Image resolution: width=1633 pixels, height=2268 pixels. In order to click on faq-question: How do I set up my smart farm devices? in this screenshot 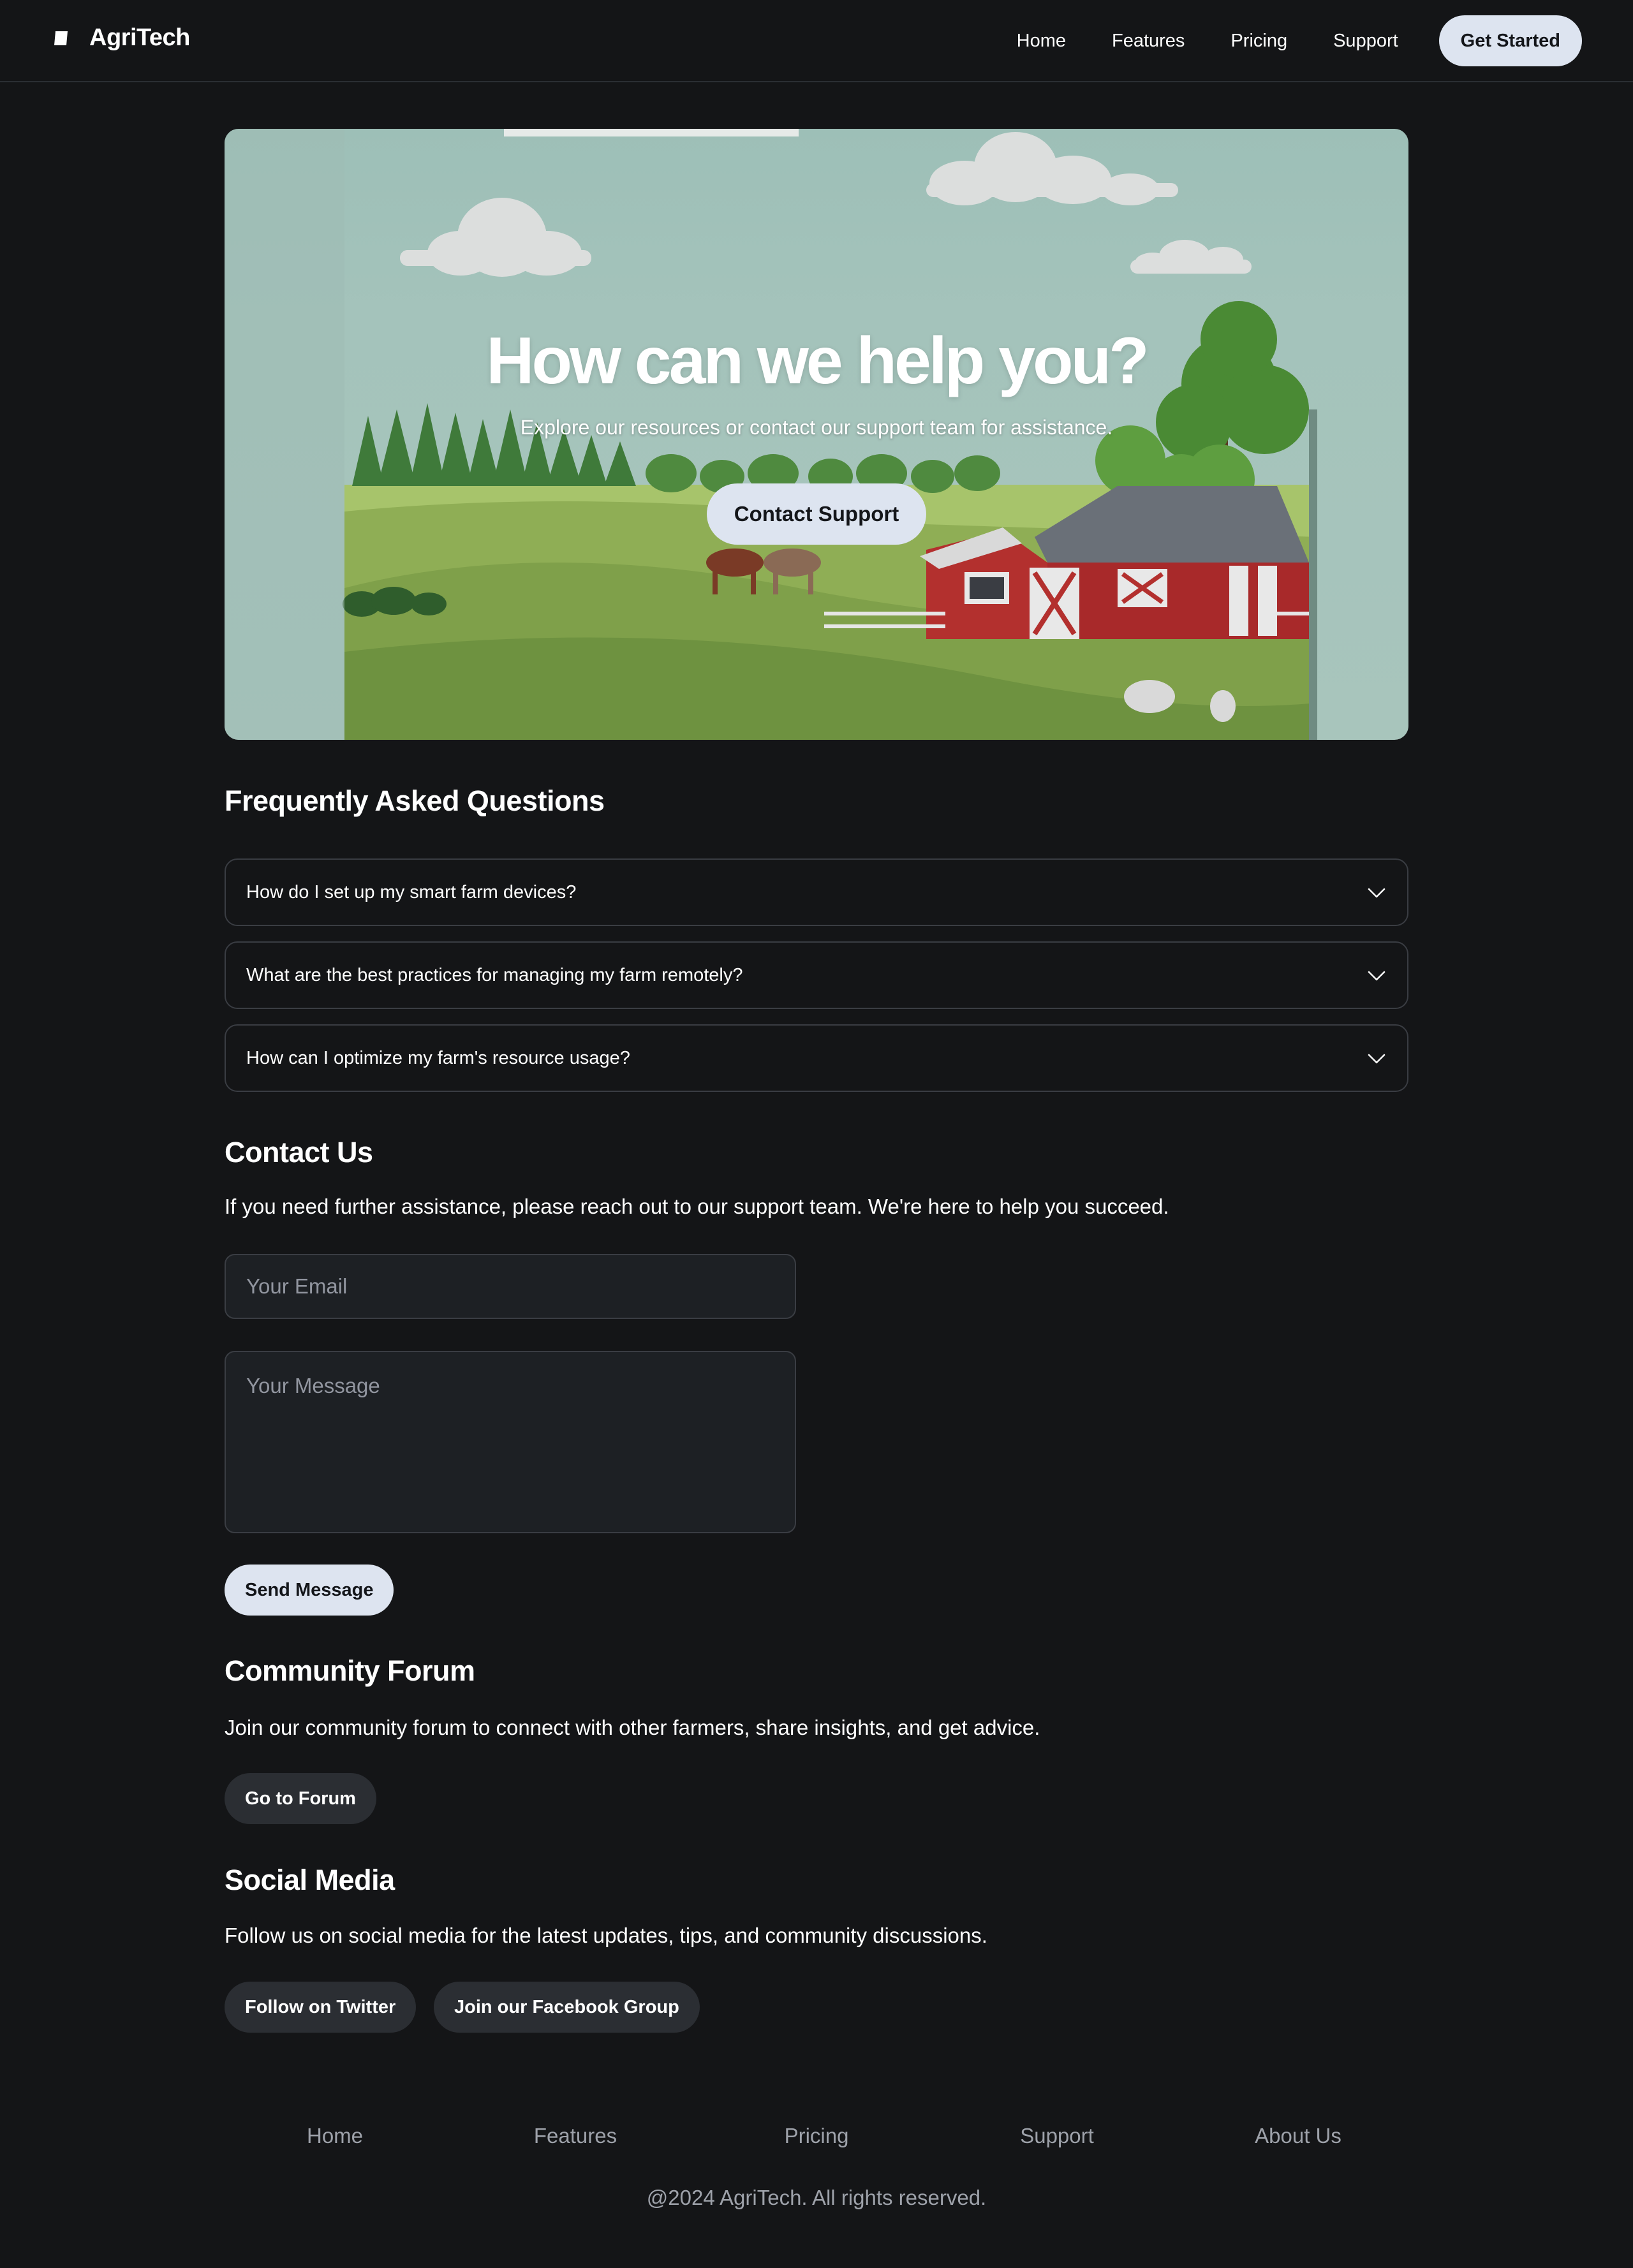, I will do `click(411, 891)`.